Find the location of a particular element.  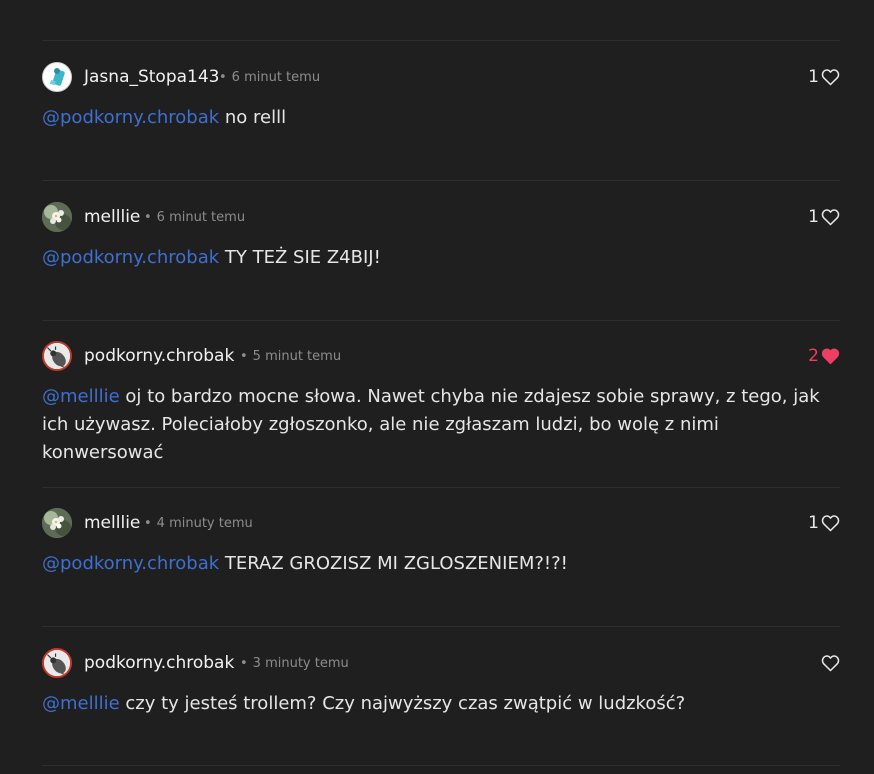

like-button is located at coordinates (829, 663).